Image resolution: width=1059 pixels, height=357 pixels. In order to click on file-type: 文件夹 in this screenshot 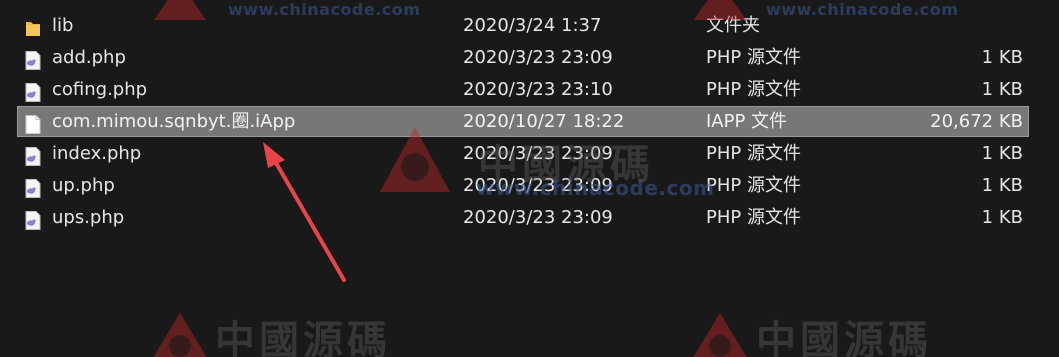, I will do `click(733, 25)`.